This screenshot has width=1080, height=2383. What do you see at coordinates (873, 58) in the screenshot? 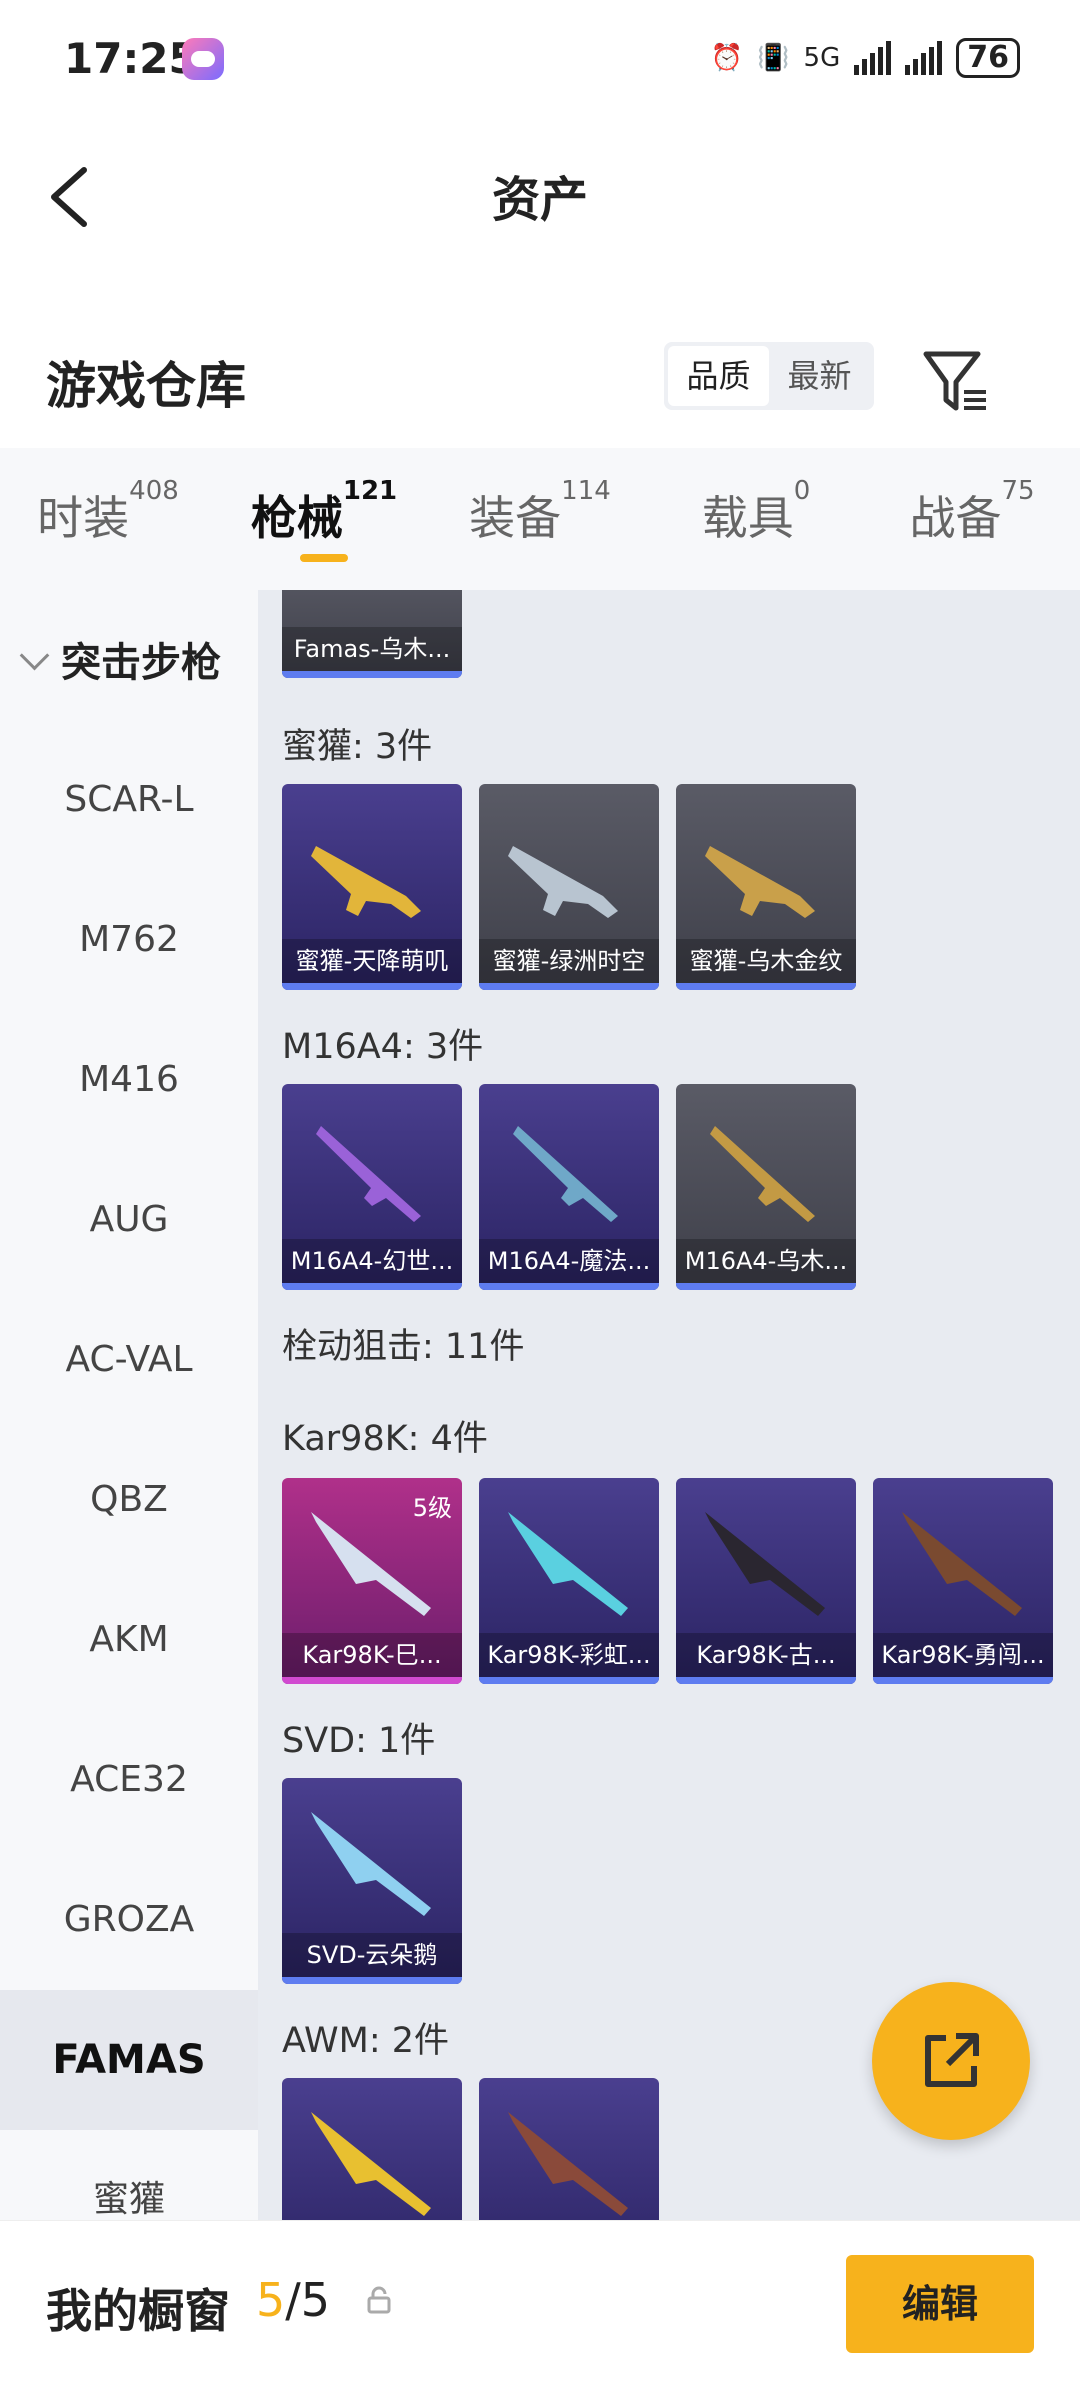
I see `signal-icon` at bounding box center [873, 58].